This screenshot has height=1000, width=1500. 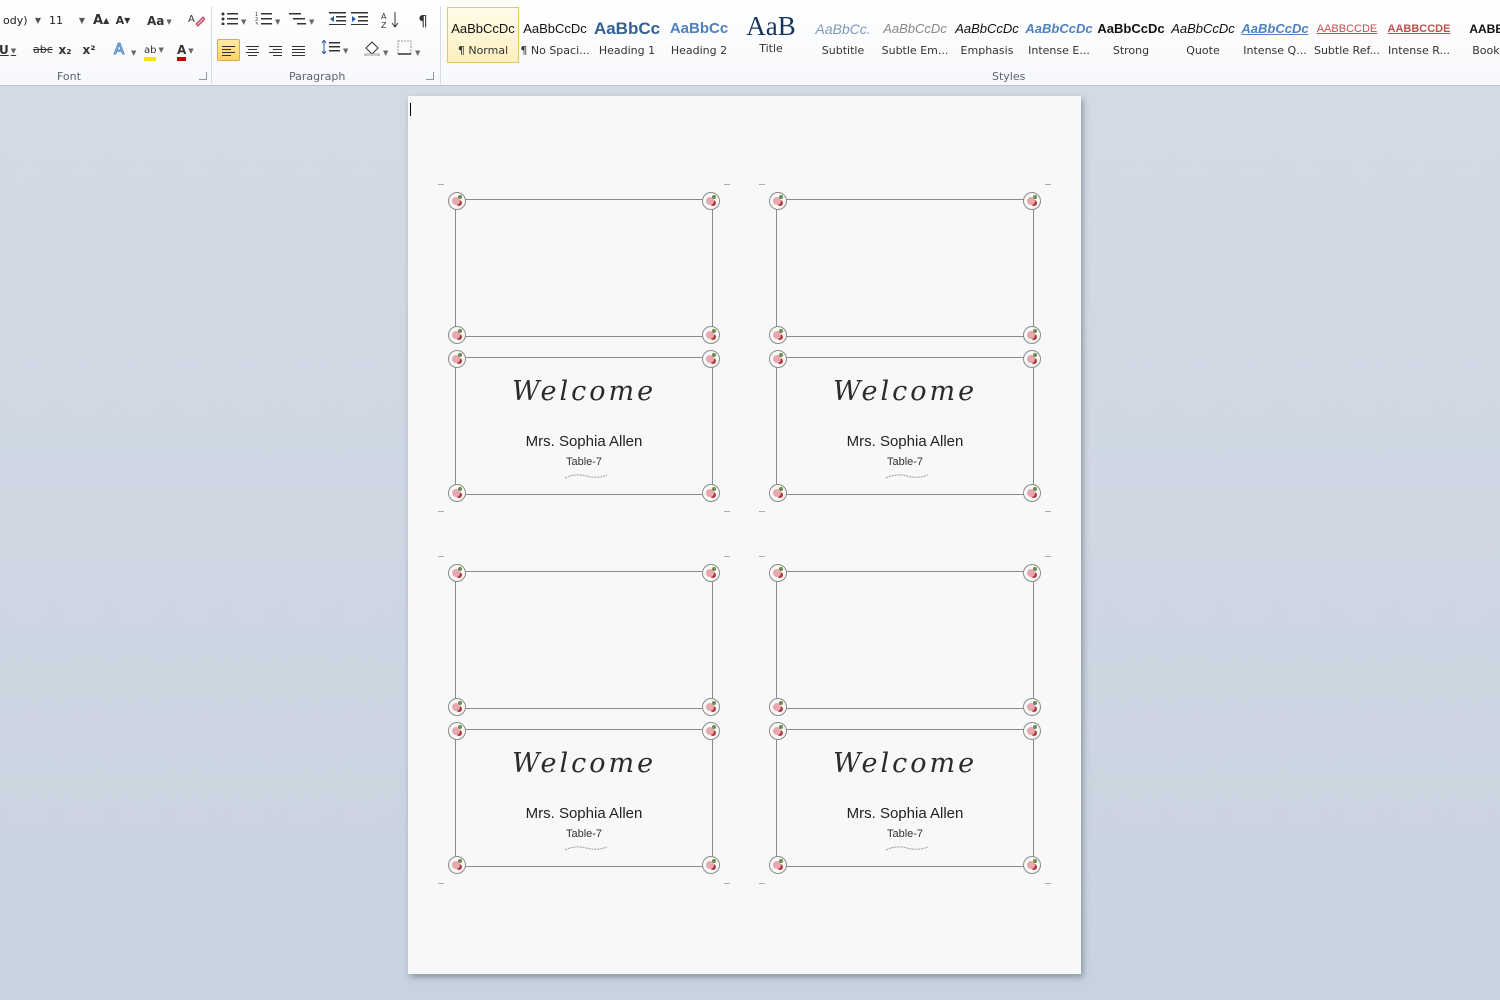 What do you see at coordinates (124, 50) in the screenshot?
I see `text-effects-button: A ▼` at bounding box center [124, 50].